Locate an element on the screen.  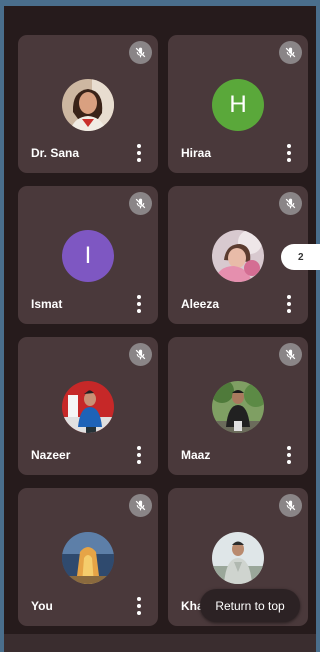
participant-tile-ismat: I Ismat is located at coordinates (88, 255).